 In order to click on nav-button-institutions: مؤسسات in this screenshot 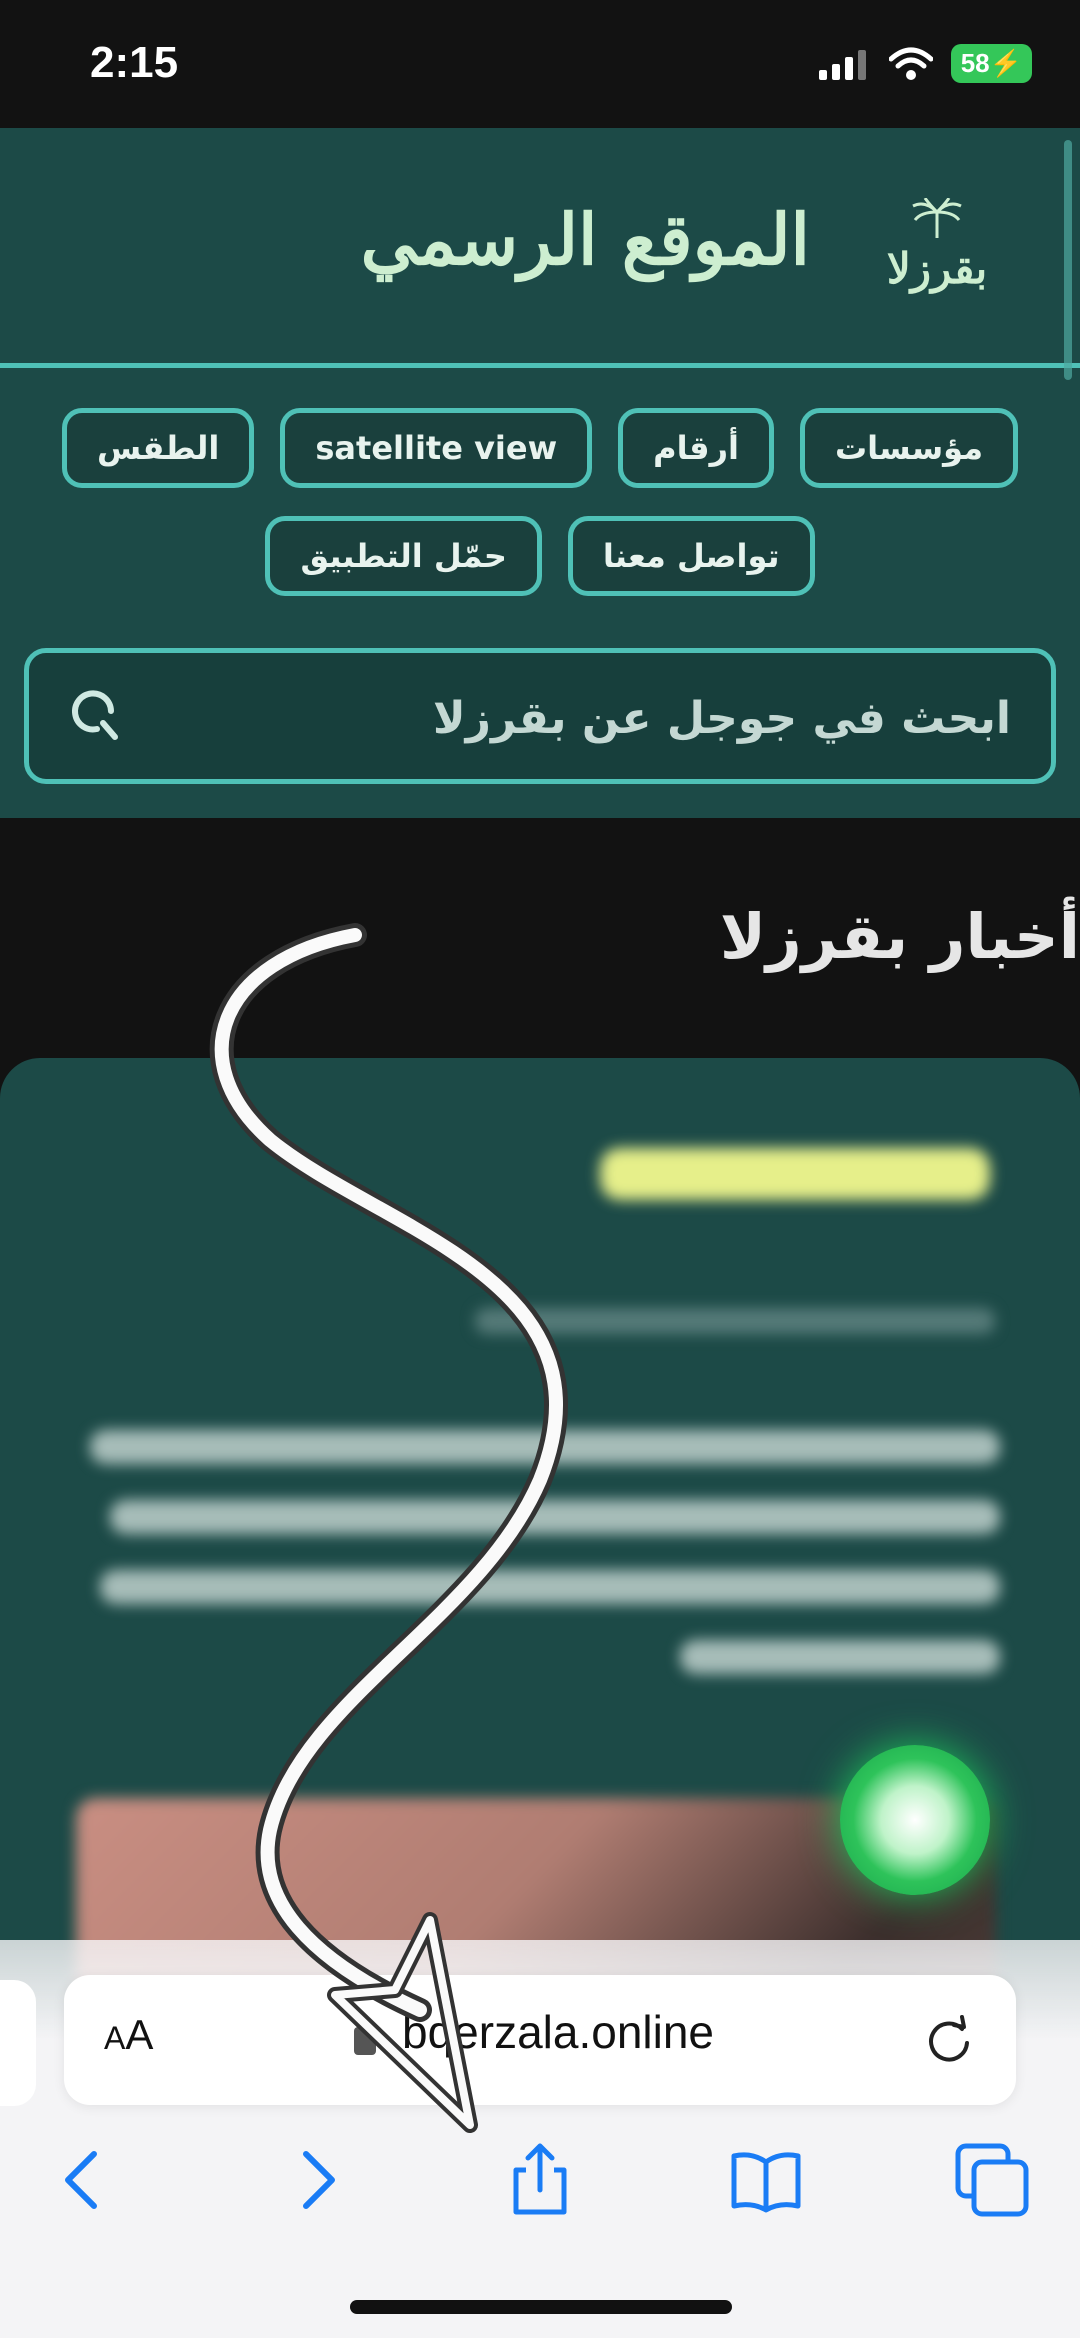, I will do `click(909, 448)`.